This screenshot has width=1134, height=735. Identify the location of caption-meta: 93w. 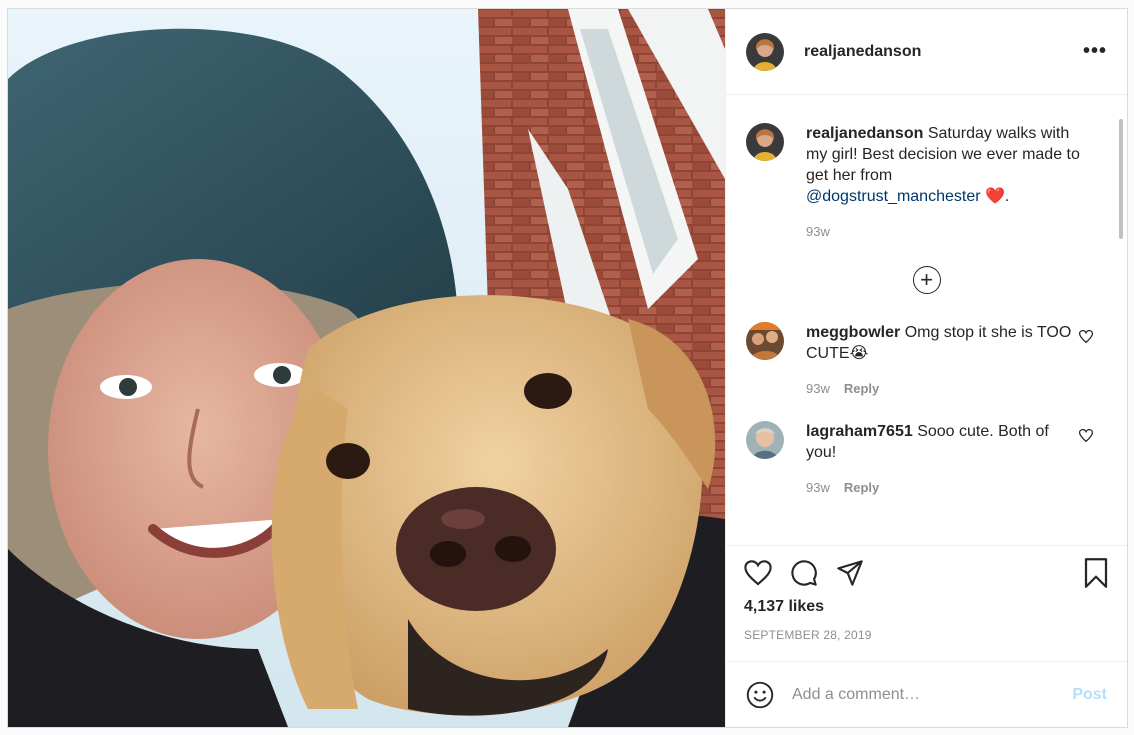
(943, 231).